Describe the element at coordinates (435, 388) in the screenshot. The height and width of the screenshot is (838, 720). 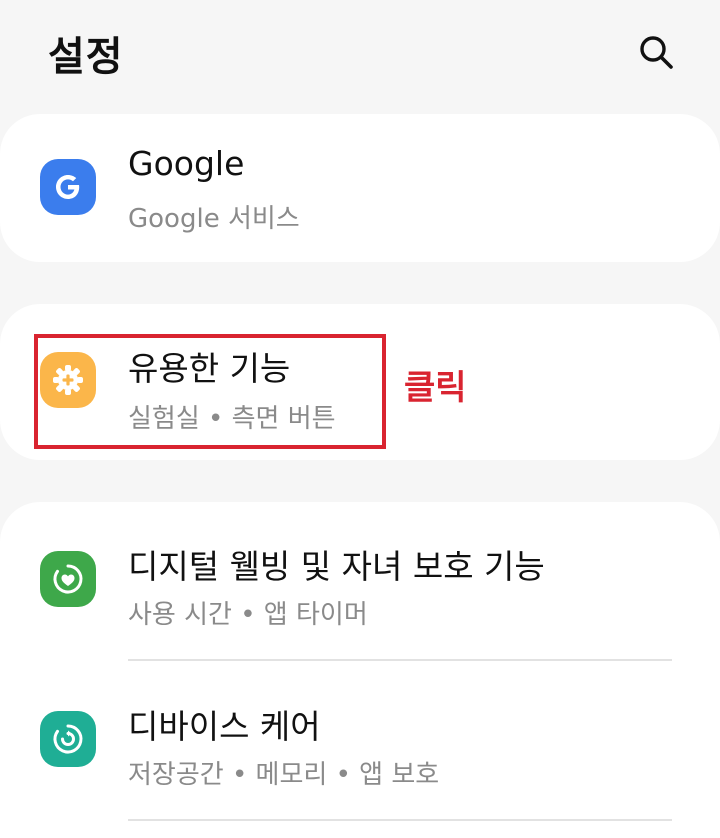
I see `click-annotation: 클릭` at that location.